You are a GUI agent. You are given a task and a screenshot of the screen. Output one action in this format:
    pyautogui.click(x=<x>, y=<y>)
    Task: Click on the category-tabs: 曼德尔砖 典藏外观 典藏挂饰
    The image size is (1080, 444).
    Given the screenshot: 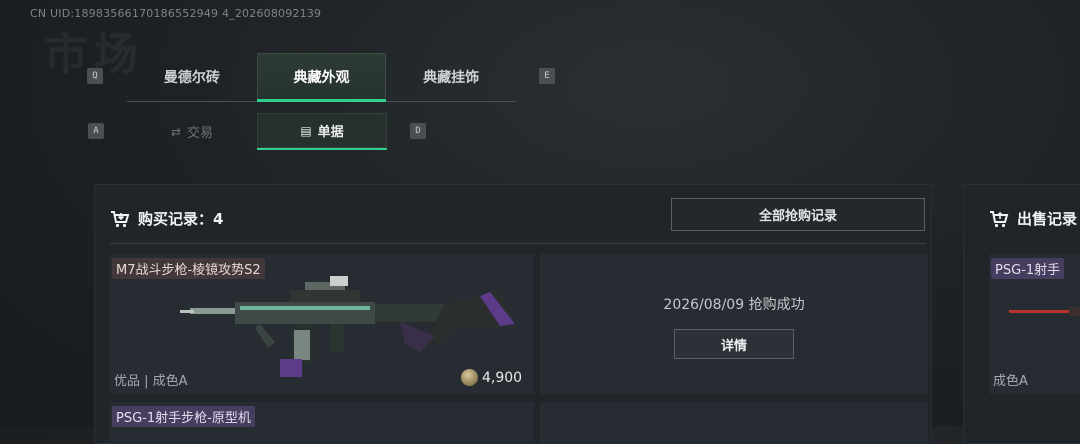 What is the action you would take?
    pyautogui.click(x=321, y=77)
    